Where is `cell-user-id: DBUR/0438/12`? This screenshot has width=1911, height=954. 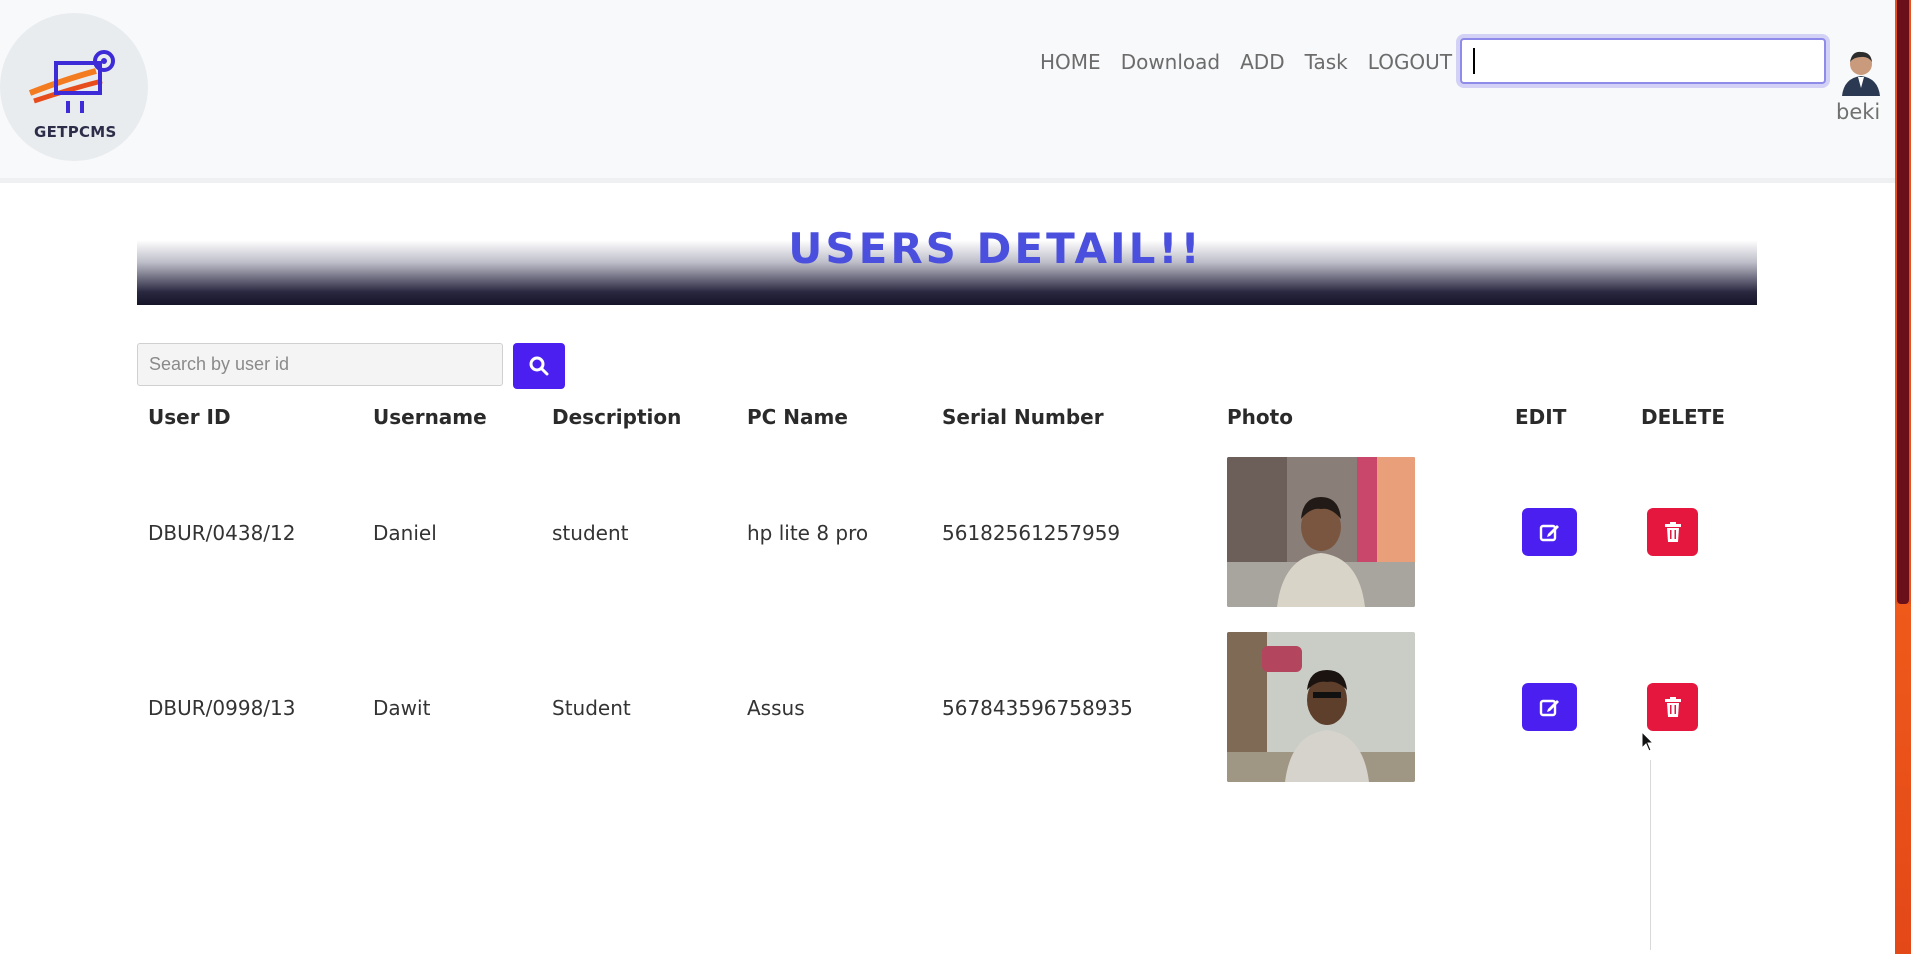
cell-user-id: DBUR/0438/12 is located at coordinates (222, 533).